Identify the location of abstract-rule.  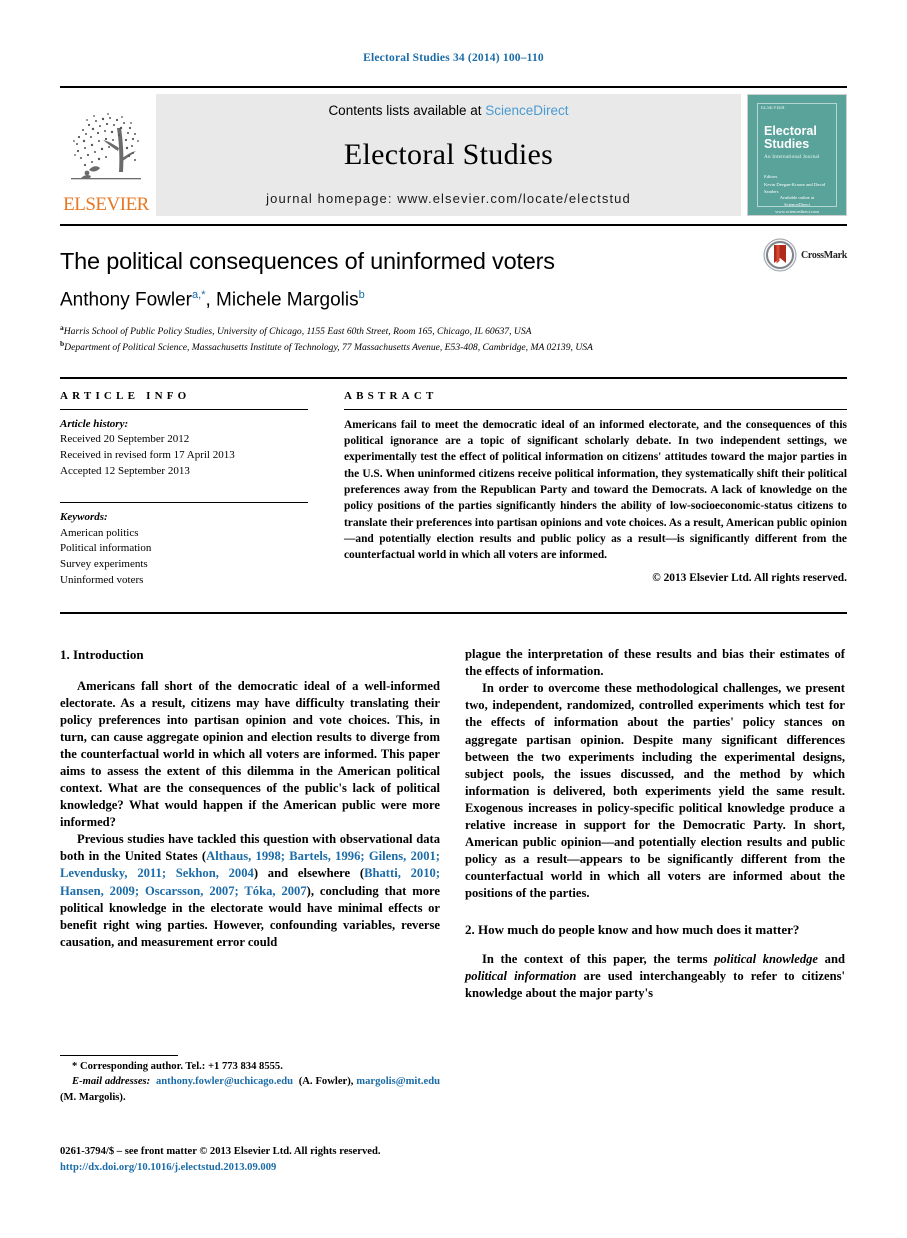
(595, 409).